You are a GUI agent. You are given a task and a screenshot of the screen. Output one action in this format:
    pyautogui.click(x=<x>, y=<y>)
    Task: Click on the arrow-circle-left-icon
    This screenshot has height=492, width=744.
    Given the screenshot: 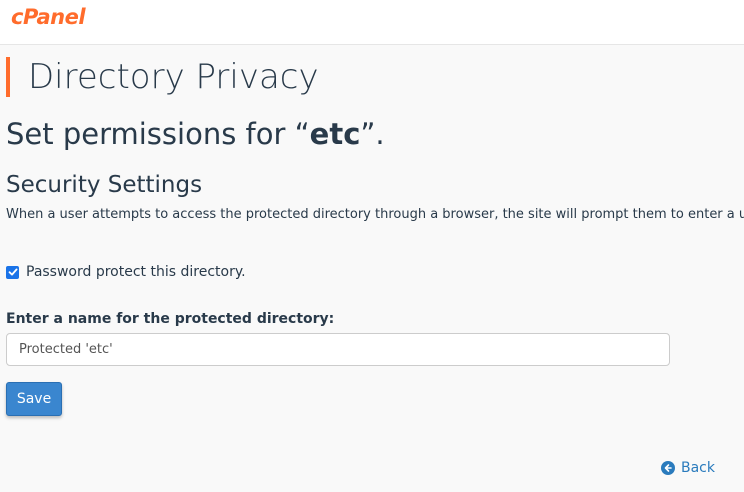 What is the action you would take?
    pyautogui.click(x=668, y=468)
    